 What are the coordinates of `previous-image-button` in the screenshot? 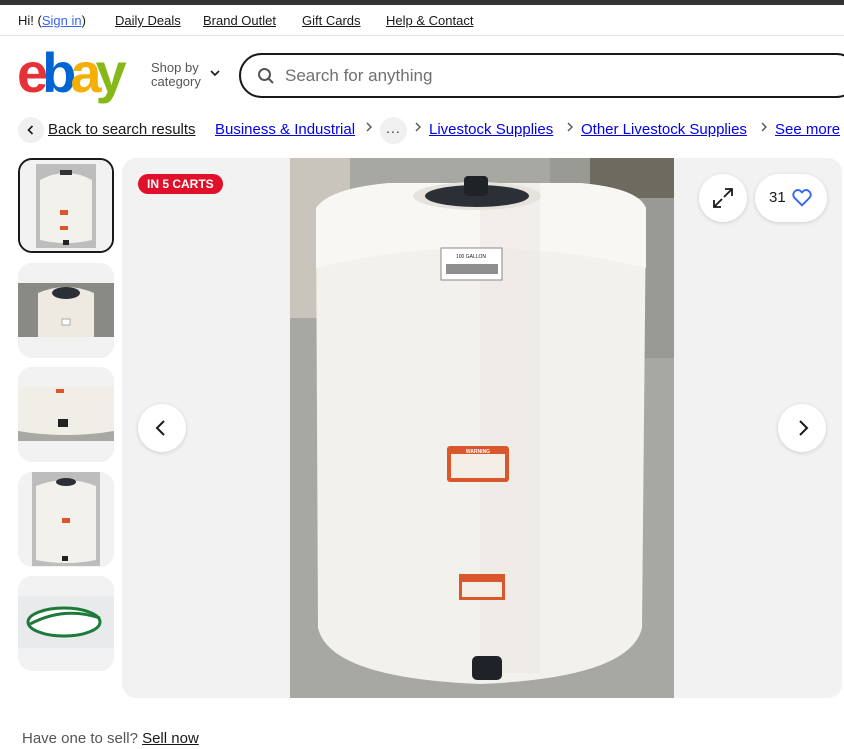 It's located at (162, 428).